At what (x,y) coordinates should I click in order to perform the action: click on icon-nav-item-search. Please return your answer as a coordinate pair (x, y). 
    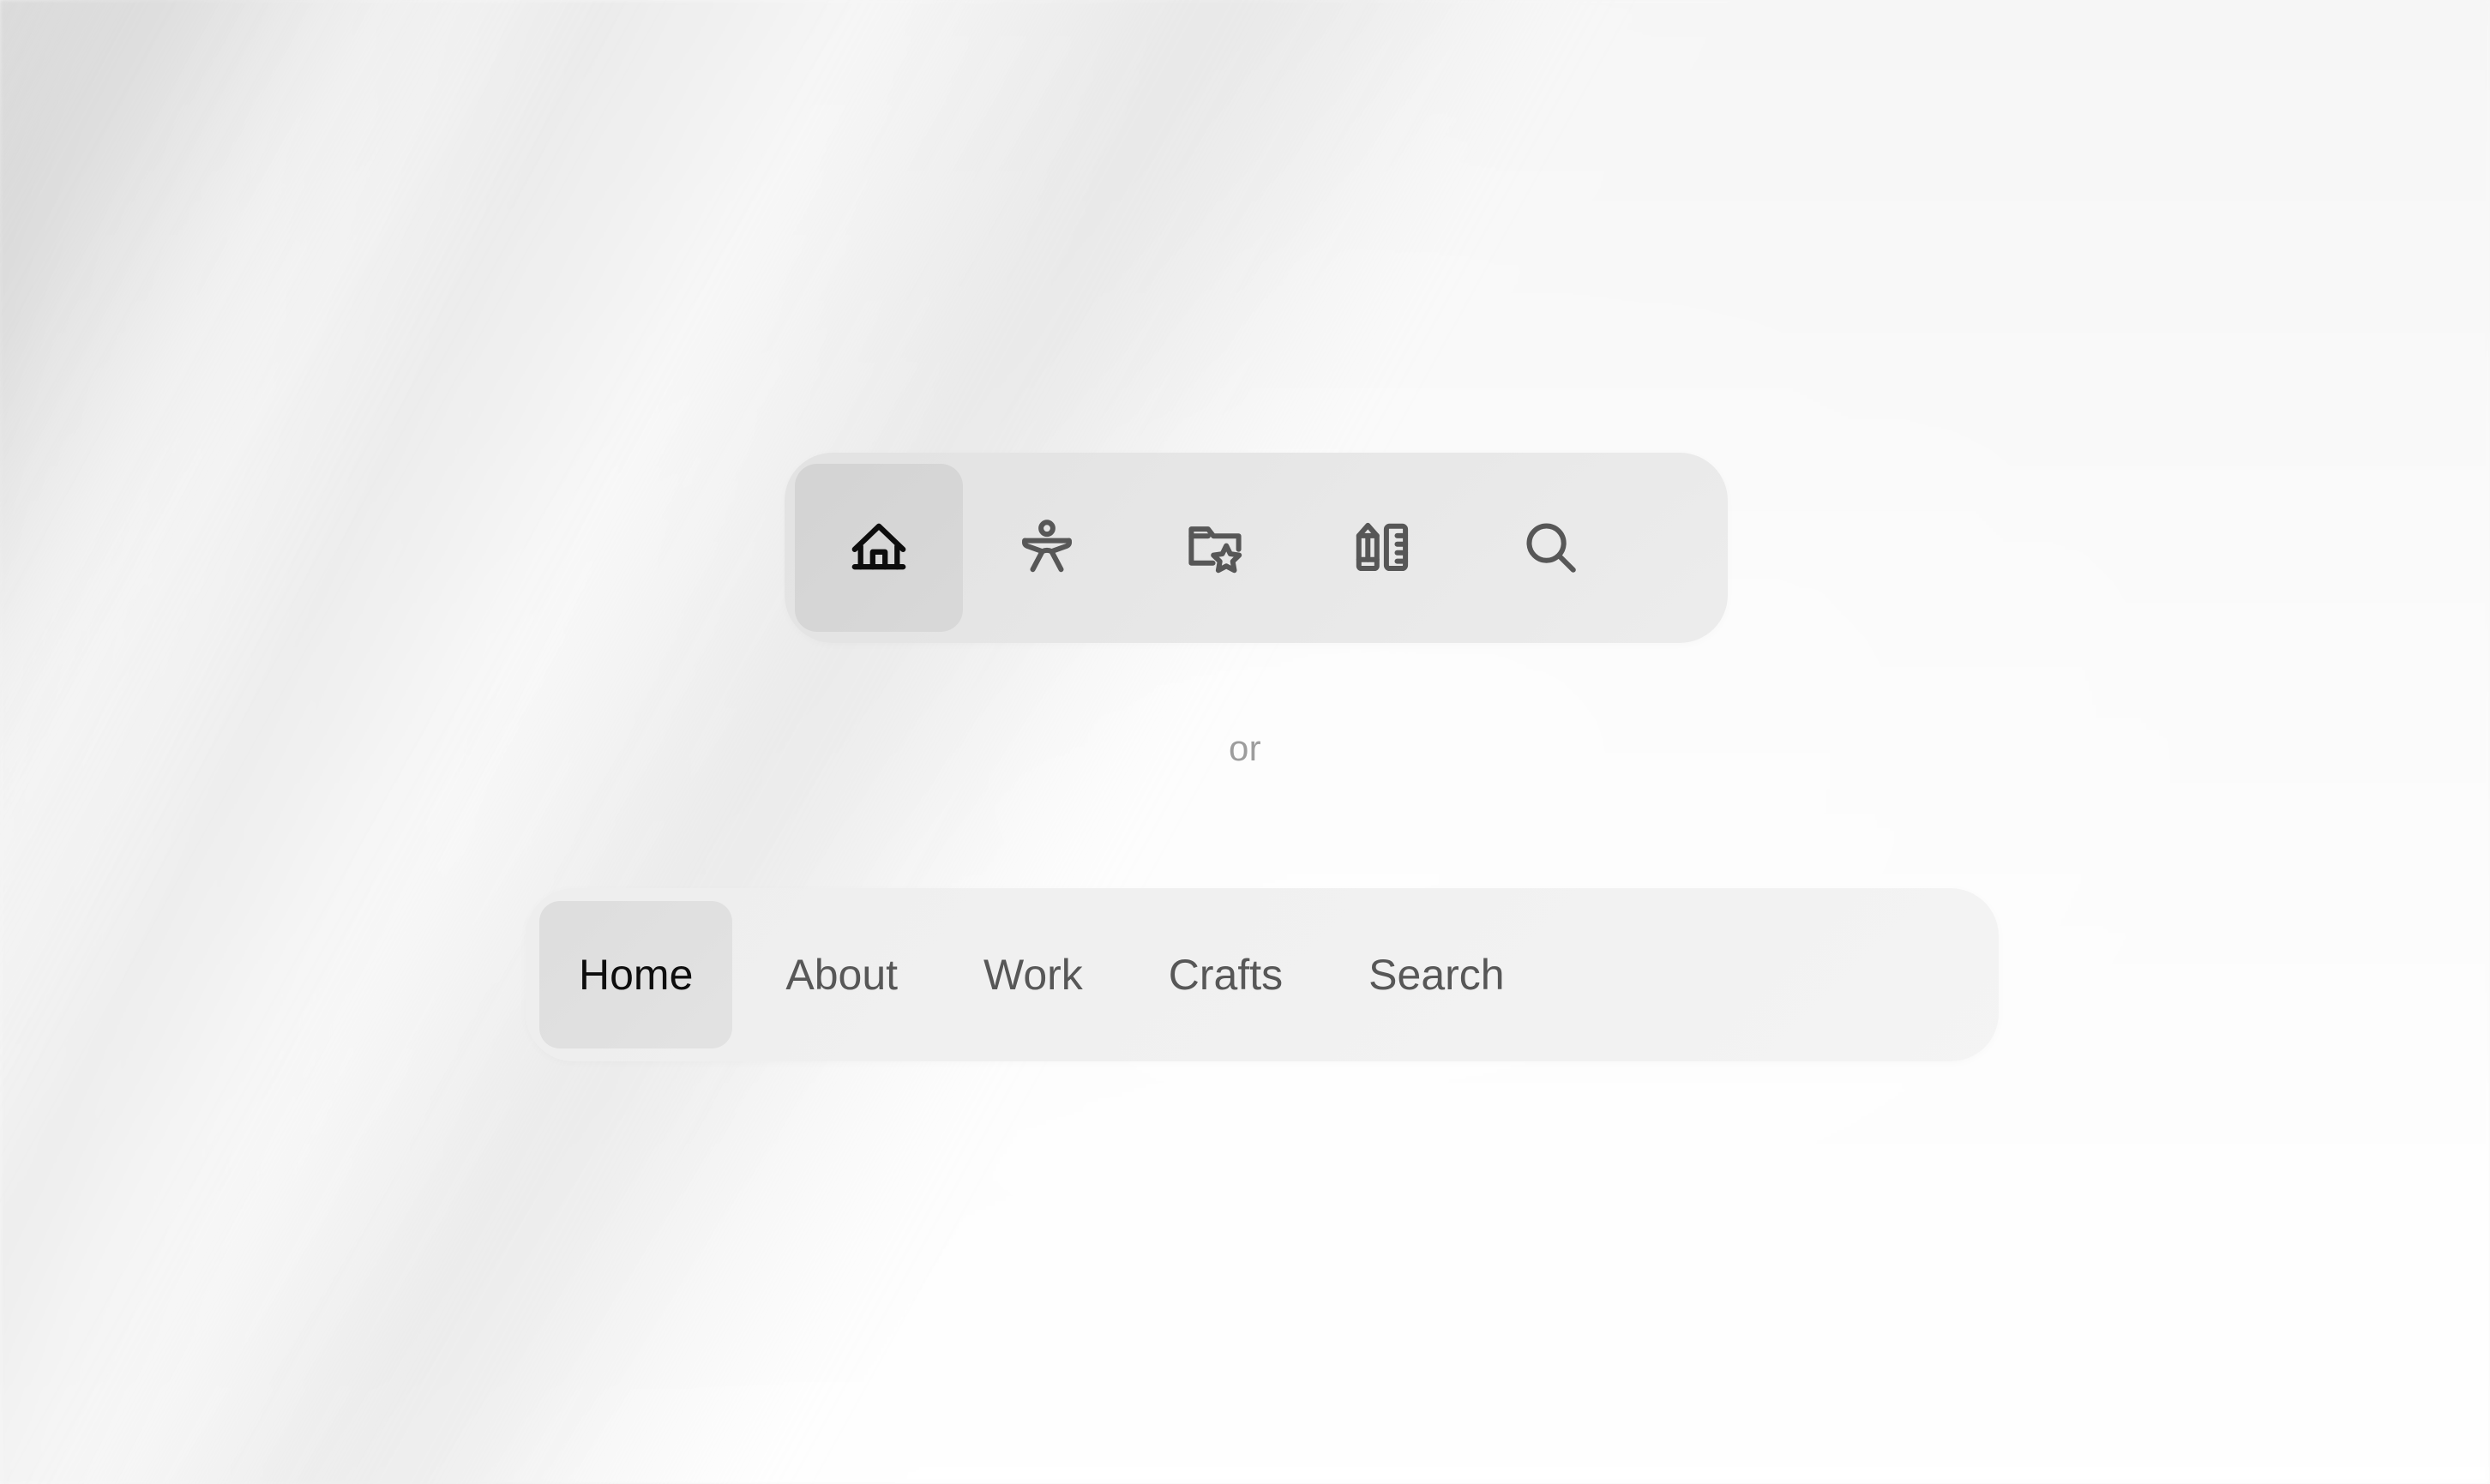
    Looking at the image, I should click on (1551, 548).